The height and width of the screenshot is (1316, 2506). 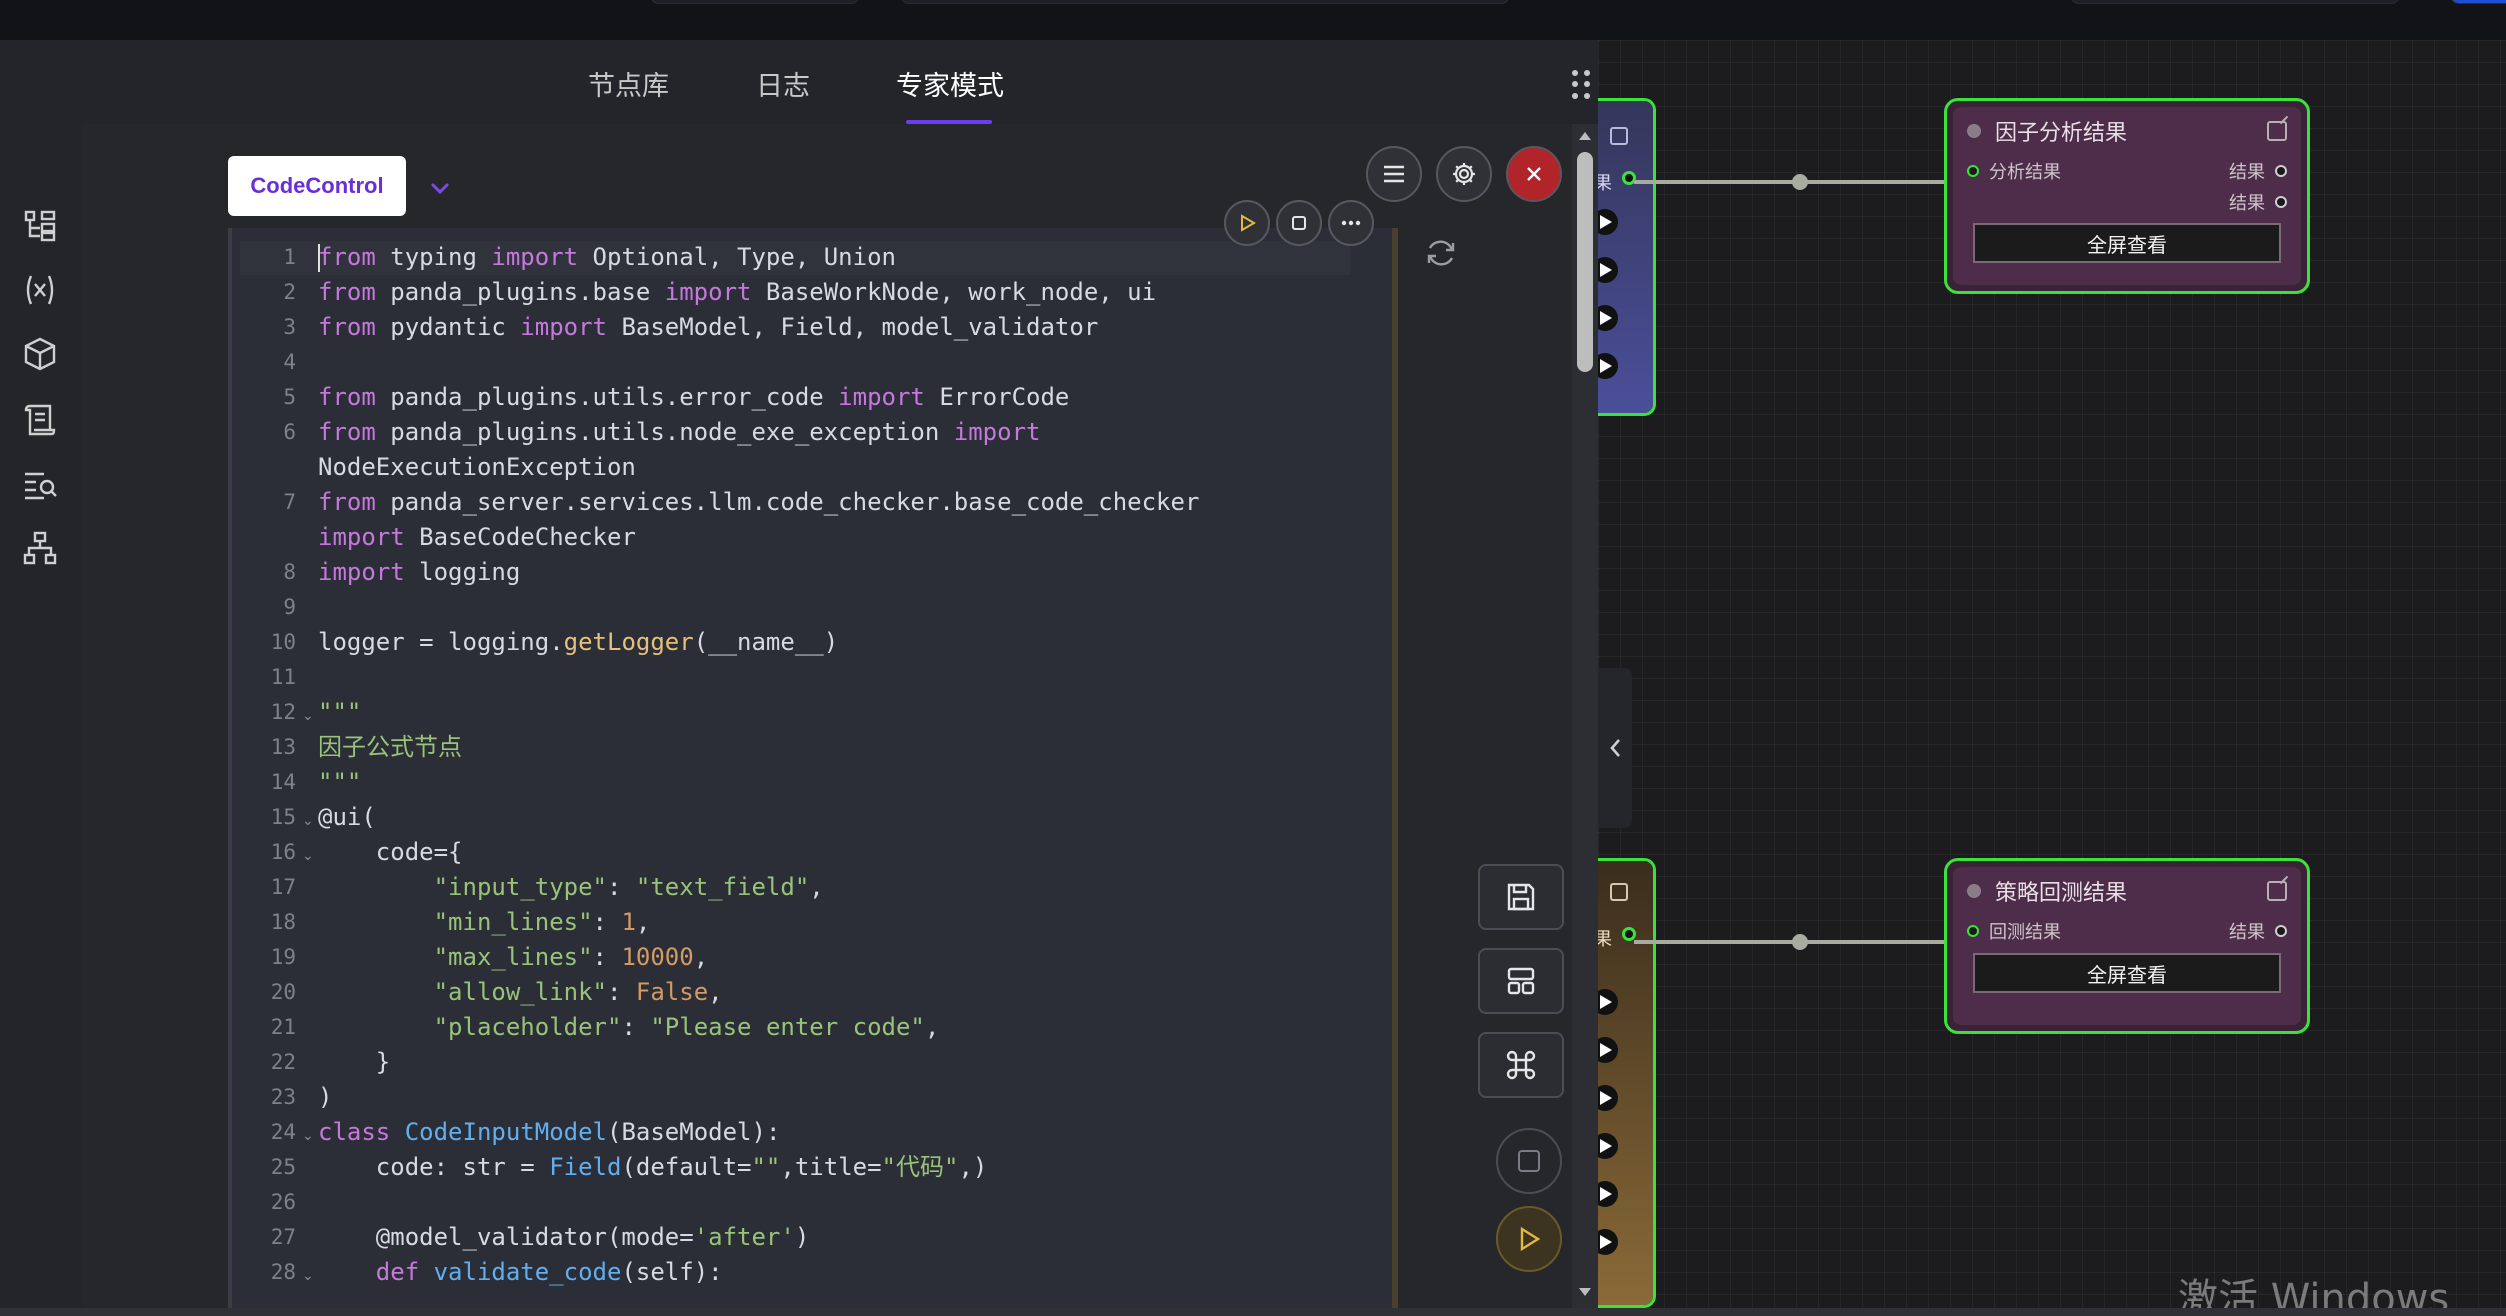 I want to click on code-control-button: CodeControl, so click(x=317, y=186).